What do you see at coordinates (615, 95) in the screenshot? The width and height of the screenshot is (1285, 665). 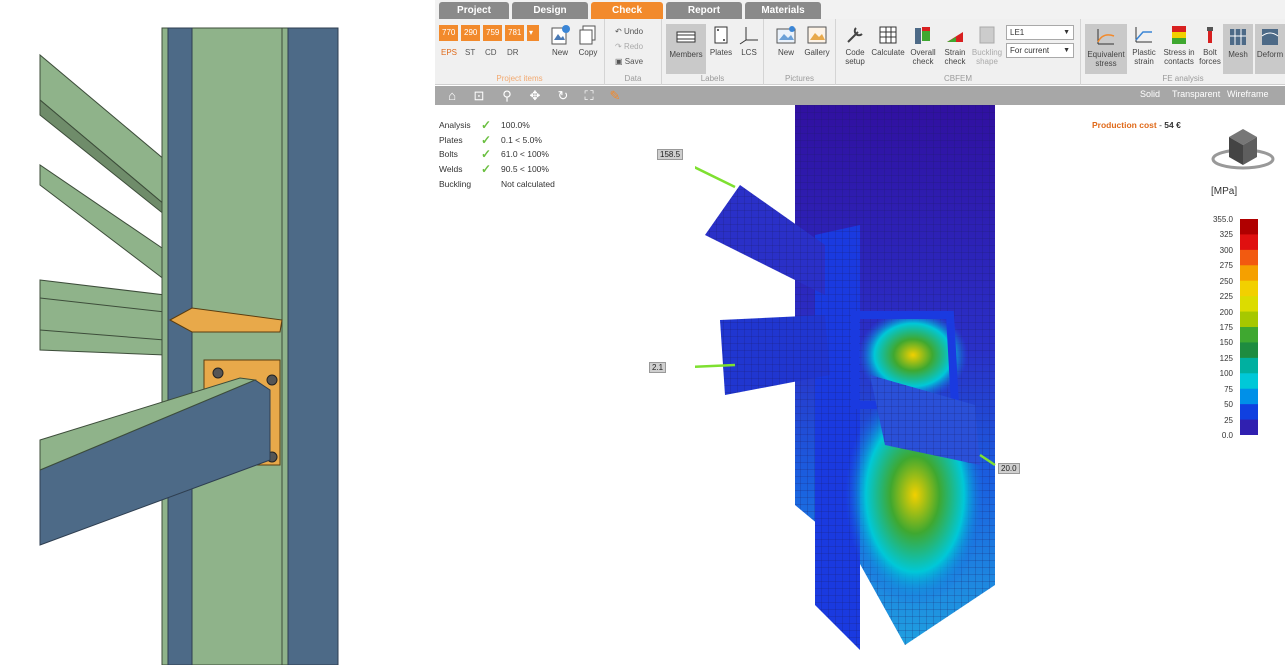 I see `paint-icon: ✎` at bounding box center [615, 95].